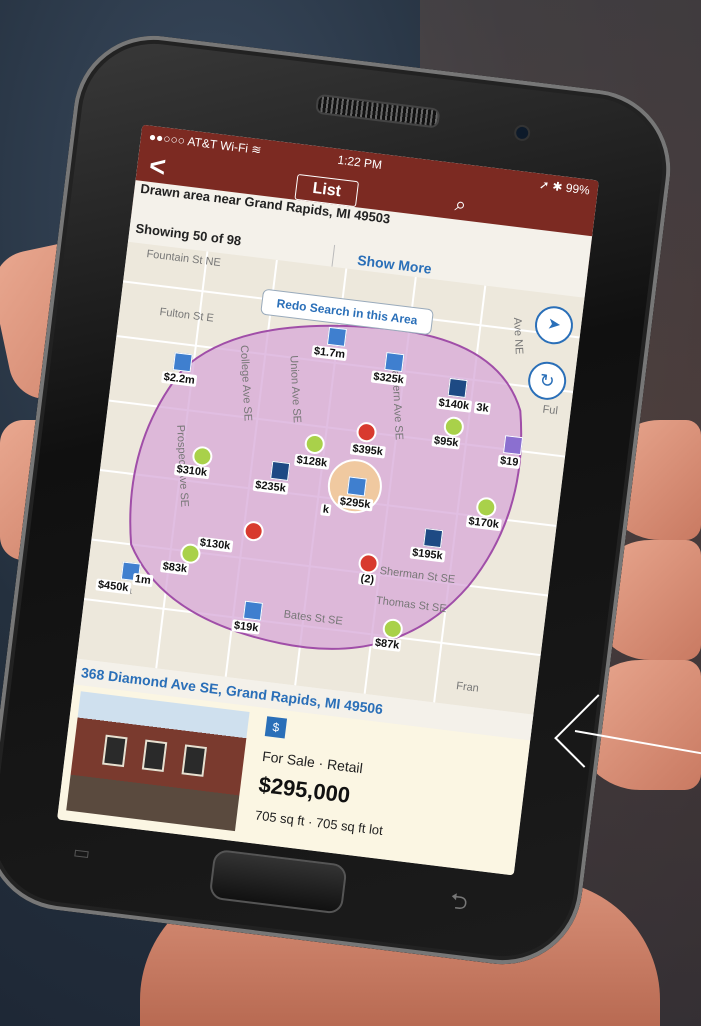 The height and width of the screenshot is (1026, 701). I want to click on listing-size: 705 sq ft · 705 sq ft lot, so click(319, 823).